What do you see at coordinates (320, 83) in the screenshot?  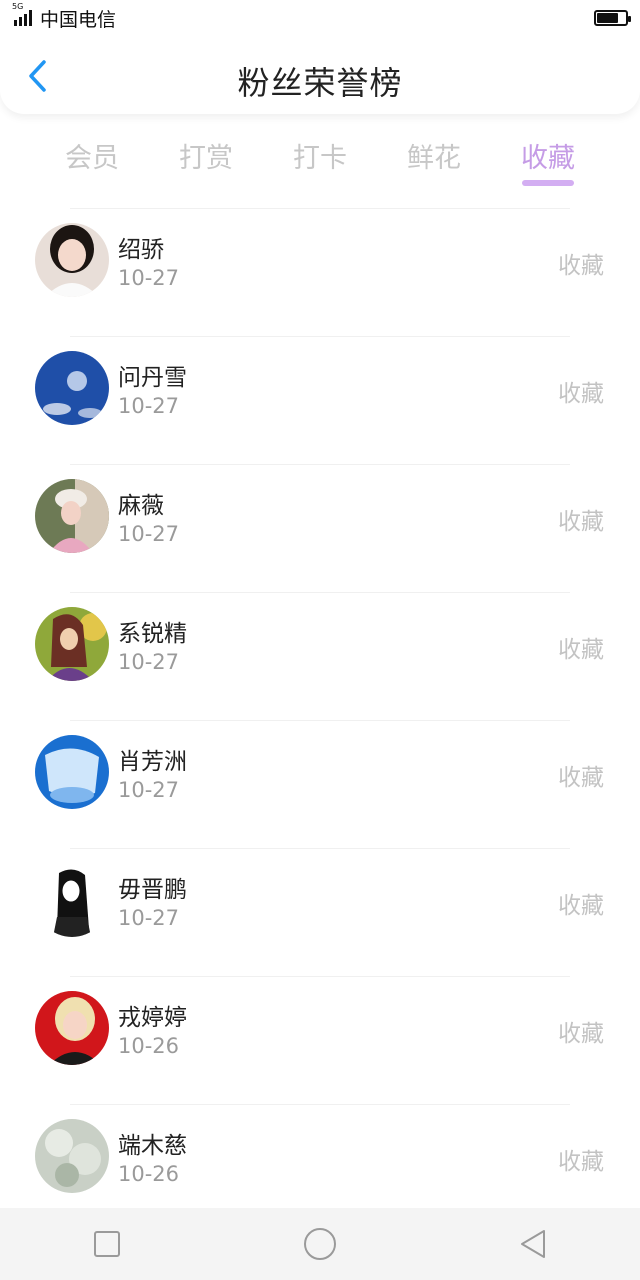 I see `page-title: 粉丝荣誉榜` at bounding box center [320, 83].